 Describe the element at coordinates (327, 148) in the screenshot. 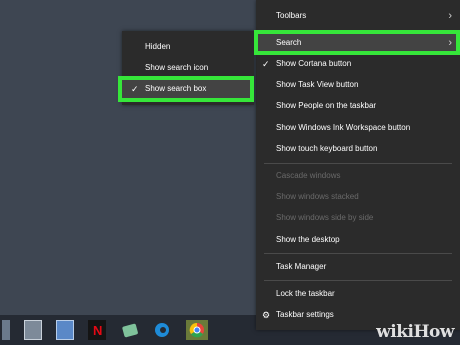

I see `menu-item-label: Show touch keyboard button` at that location.